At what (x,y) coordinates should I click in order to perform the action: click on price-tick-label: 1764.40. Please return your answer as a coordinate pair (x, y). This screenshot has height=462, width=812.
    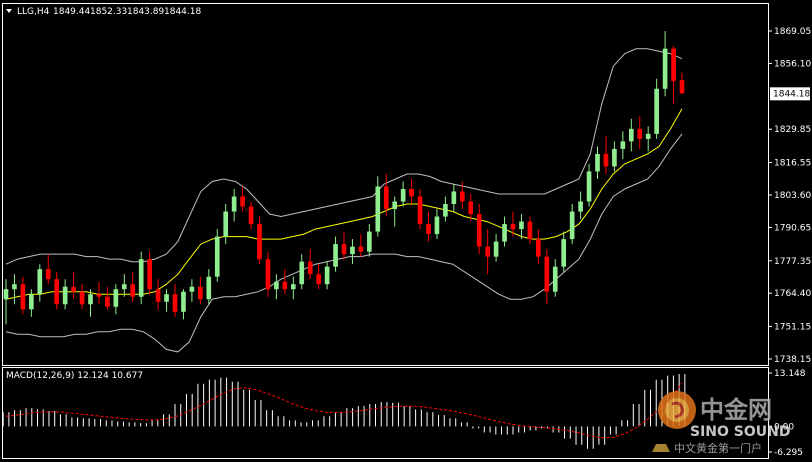
    Looking at the image, I should click on (792, 294).